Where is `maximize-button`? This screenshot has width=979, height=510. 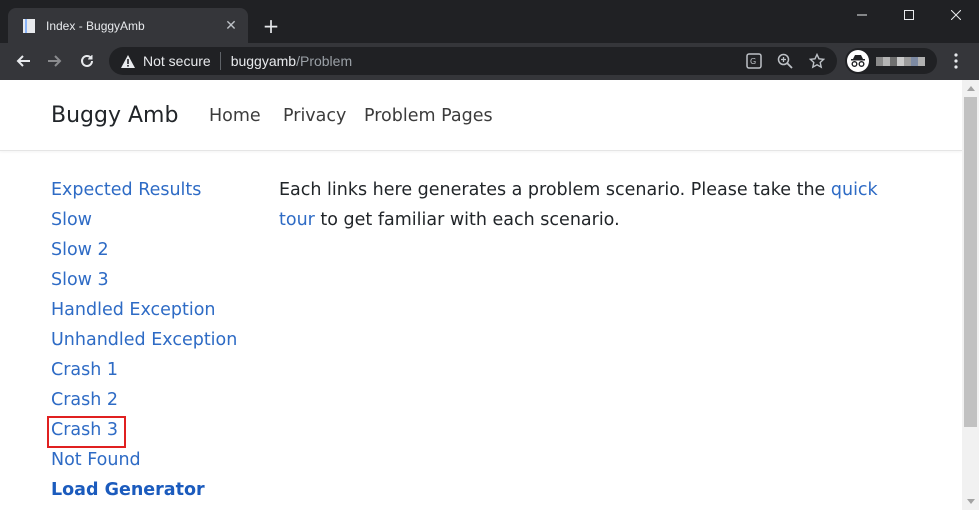 maximize-button is located at coordinates (909, 15).